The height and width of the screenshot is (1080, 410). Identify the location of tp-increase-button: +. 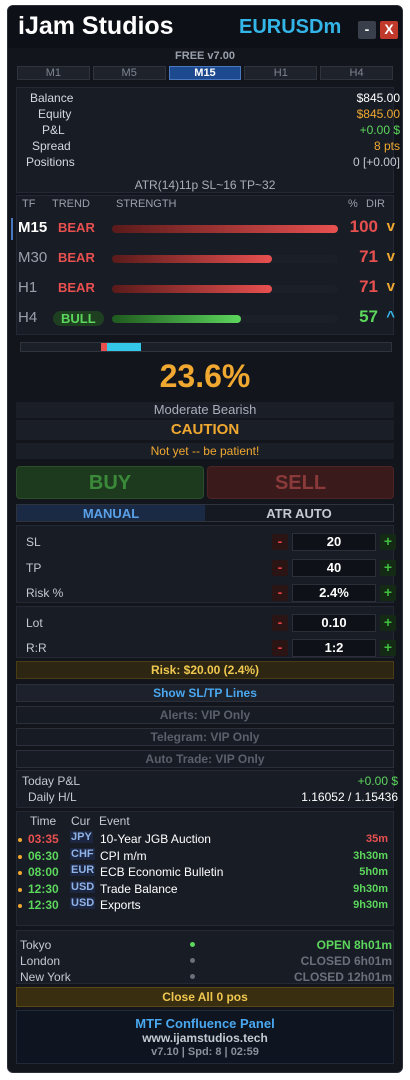
(388, 568).